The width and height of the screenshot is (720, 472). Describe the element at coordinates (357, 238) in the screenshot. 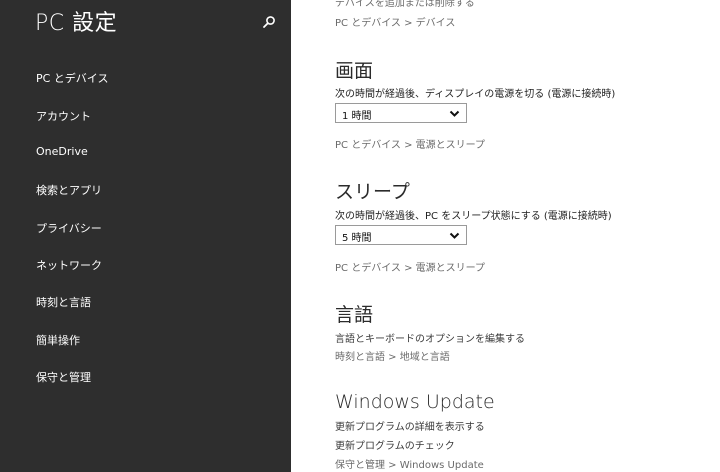

I see `sleep-timeout-value: 5 時間` at that location.